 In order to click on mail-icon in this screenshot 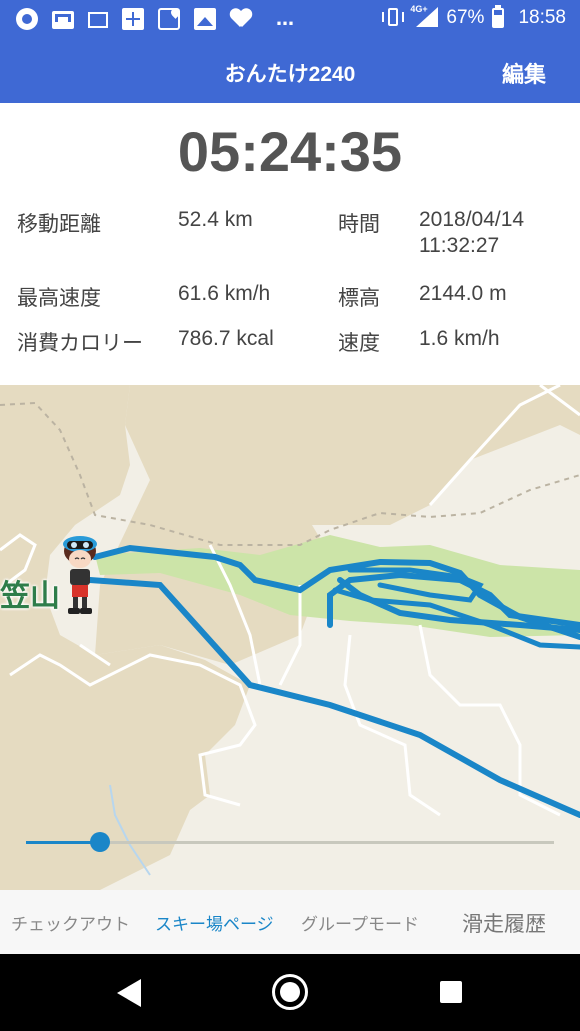, I will do `click(98, 19)`.